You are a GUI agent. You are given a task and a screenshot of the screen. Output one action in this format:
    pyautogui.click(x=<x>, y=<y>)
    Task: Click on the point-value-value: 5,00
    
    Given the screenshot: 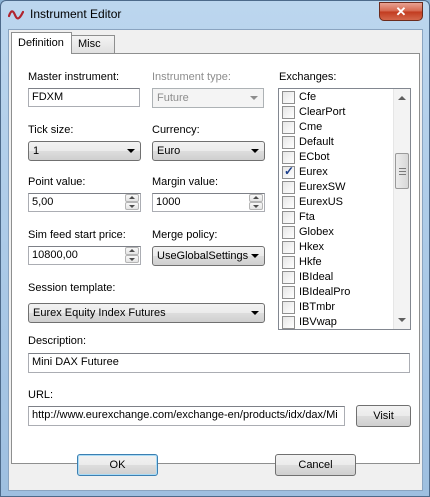 What is the action you would take?
    pyautogui.click(x=43, y=202)
    